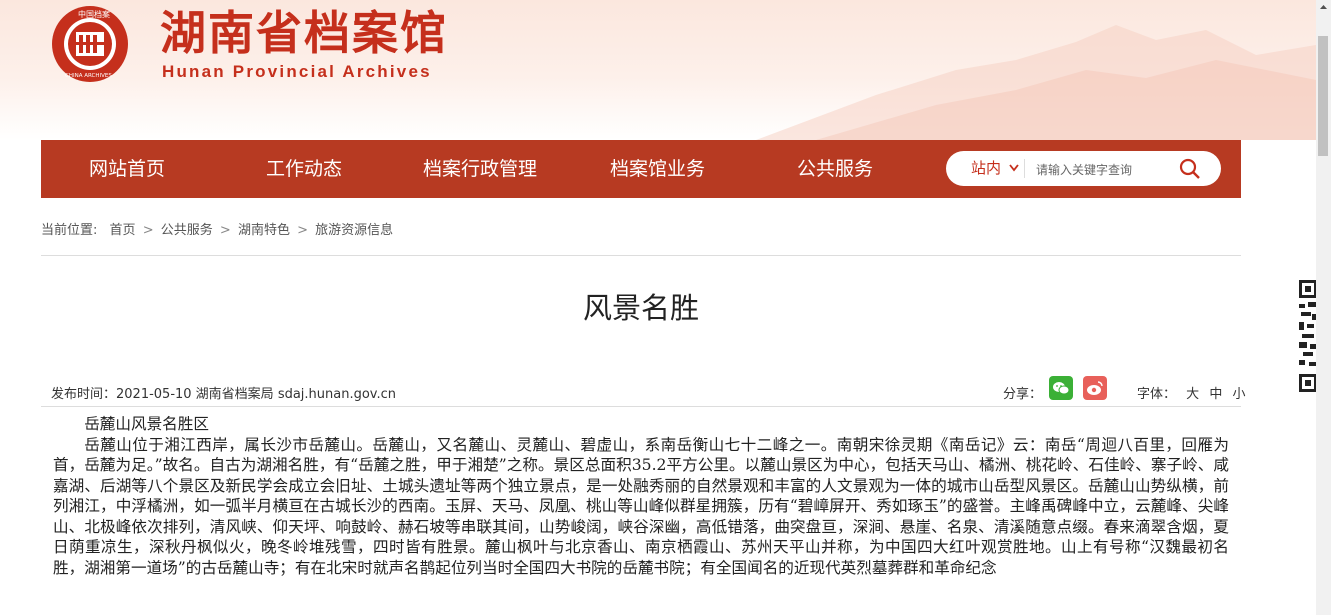 This screenshot has width=1331, height=615. Describe the element at coordinates (1036, 82) in the screenshot. I see `mountain-decoration` at that location.